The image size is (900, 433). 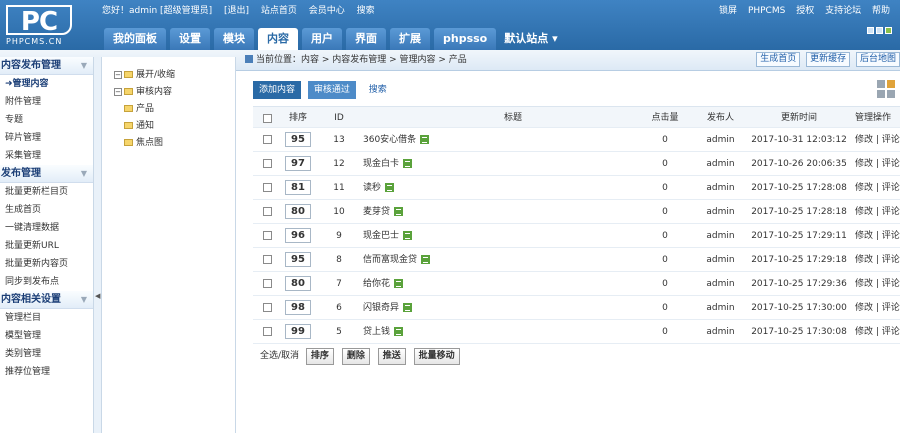 I want to click on tab-modules: 模块, so click(x=234, y=39).